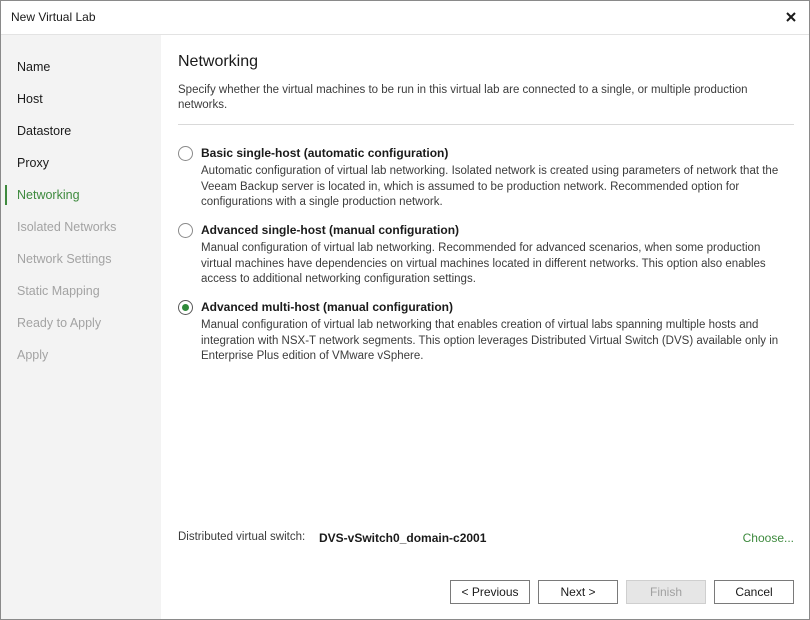 The height and width of the screenshot is (620, 810). What do you see at coordinates (81, 67) in the screenshot?
I see `sidebar-item-name: Name` at bounding box center [81, 67].